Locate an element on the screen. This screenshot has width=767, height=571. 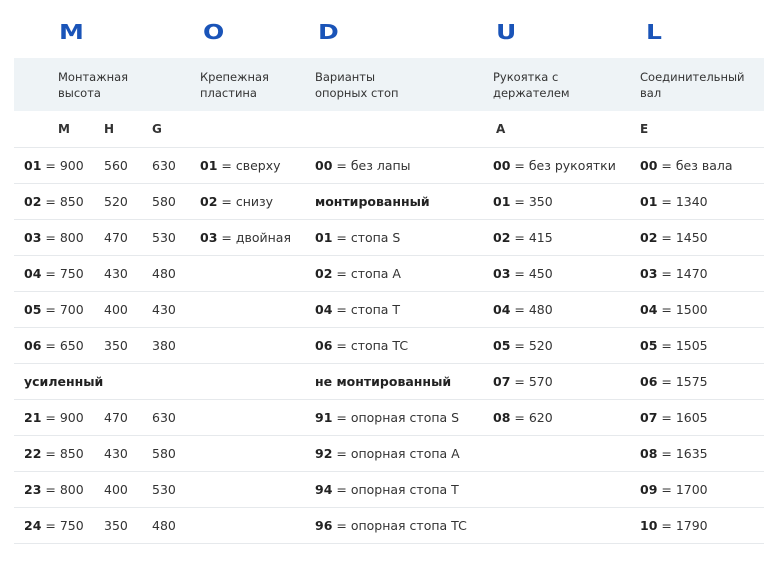
cell-code: 22 is located at coordinates (33, 453).